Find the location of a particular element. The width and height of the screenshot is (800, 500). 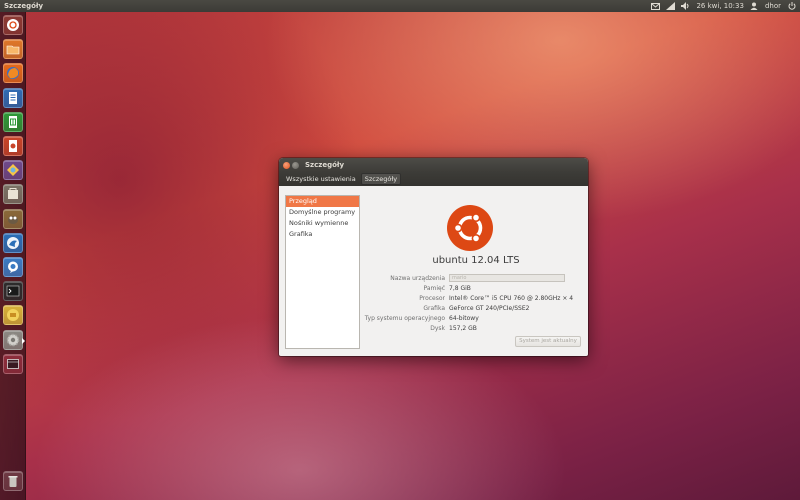

launcher-item-libreoffice-writer is located at coordinates (13, 97).